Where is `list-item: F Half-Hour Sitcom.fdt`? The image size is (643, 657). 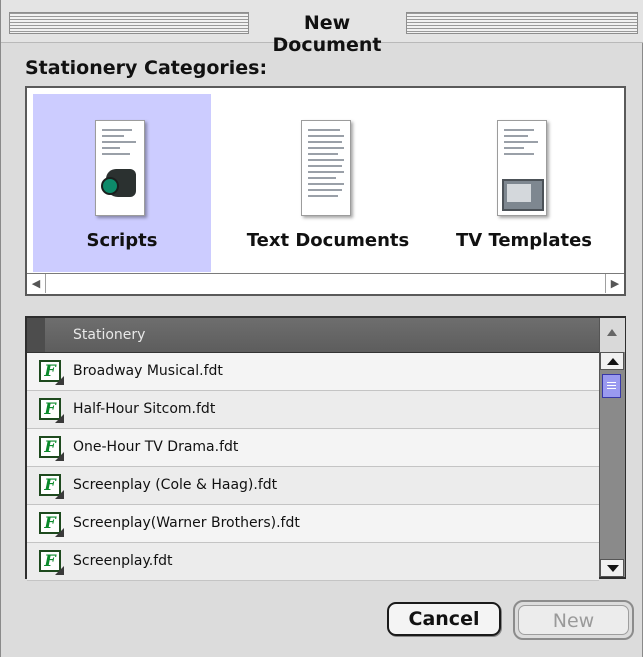
list-item: F Half-Hour Sitcom.fdt is located at coordinates (313, 410).